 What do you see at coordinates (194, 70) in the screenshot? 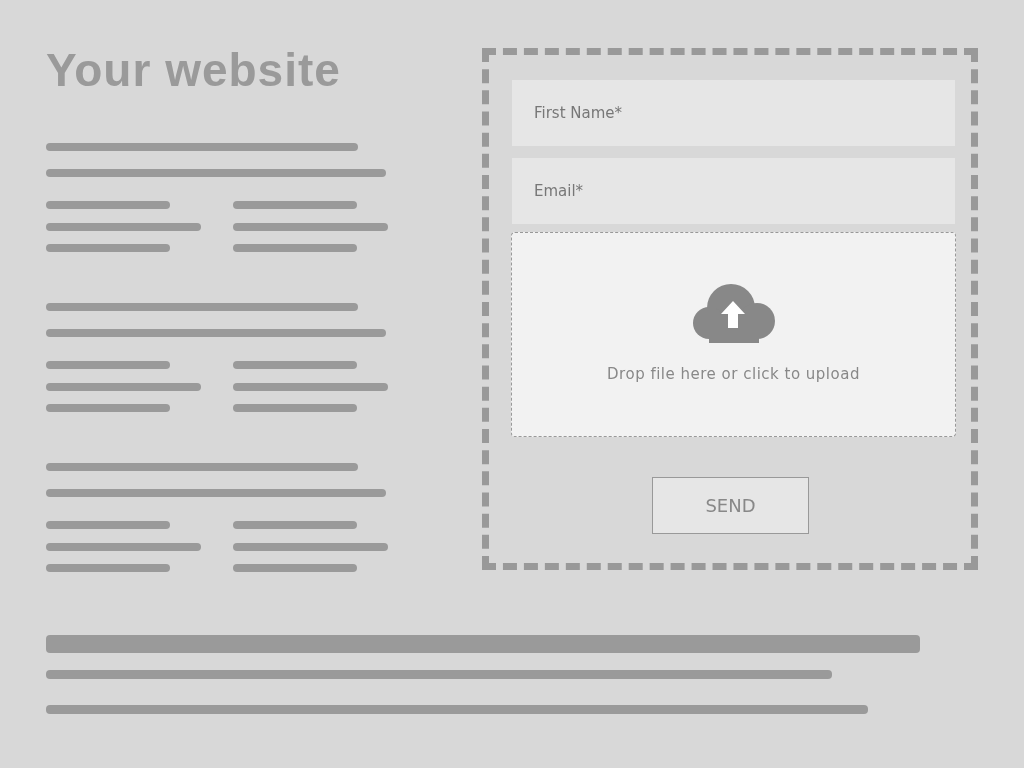
I see `site-title: Your website` at bounding box center [194, 70].